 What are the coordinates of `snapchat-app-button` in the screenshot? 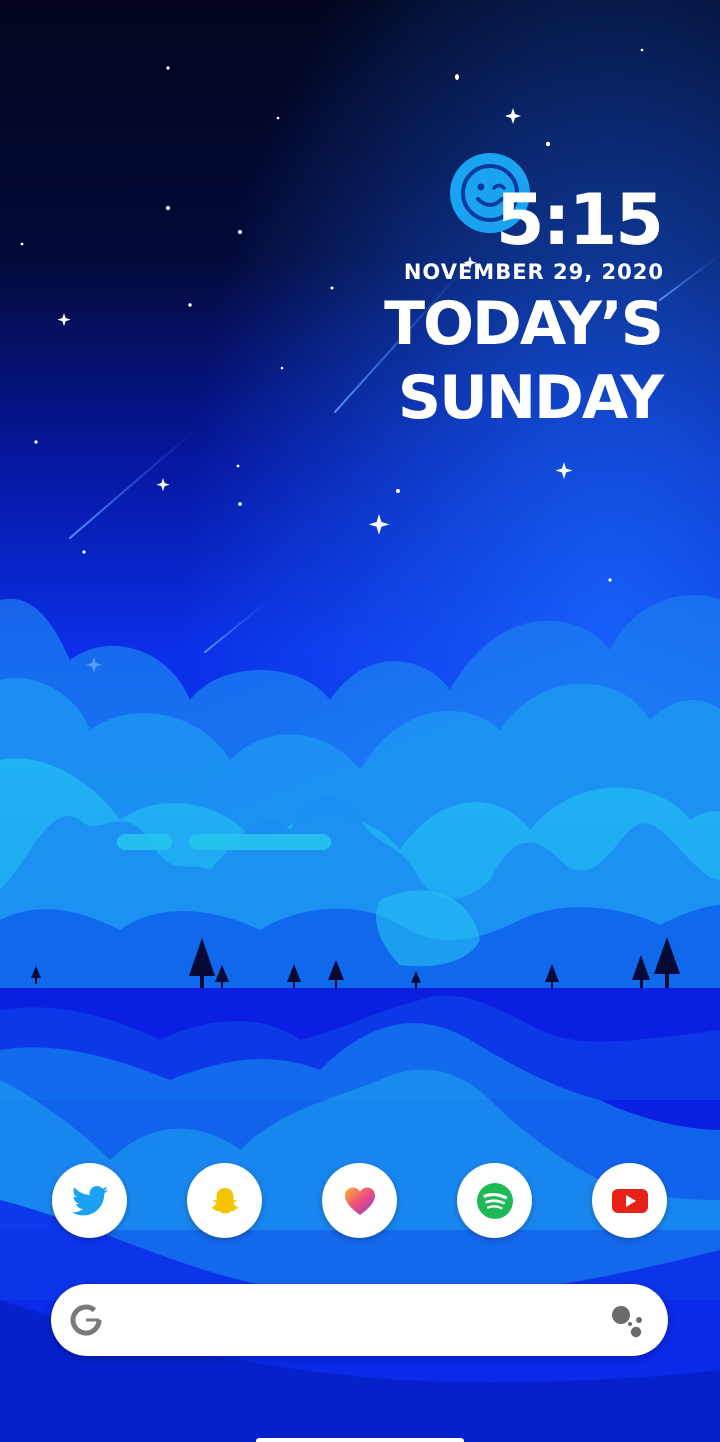 It's located at (224, 1200).